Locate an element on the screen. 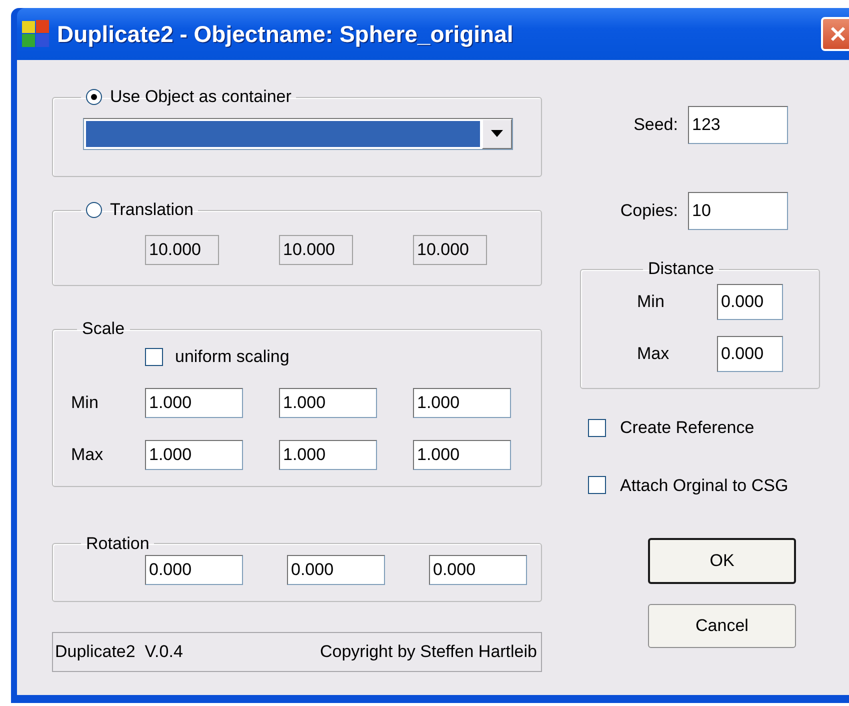 The width and height of the screenshot is (849, 706). app-icon is located at coordinates (36, 34).